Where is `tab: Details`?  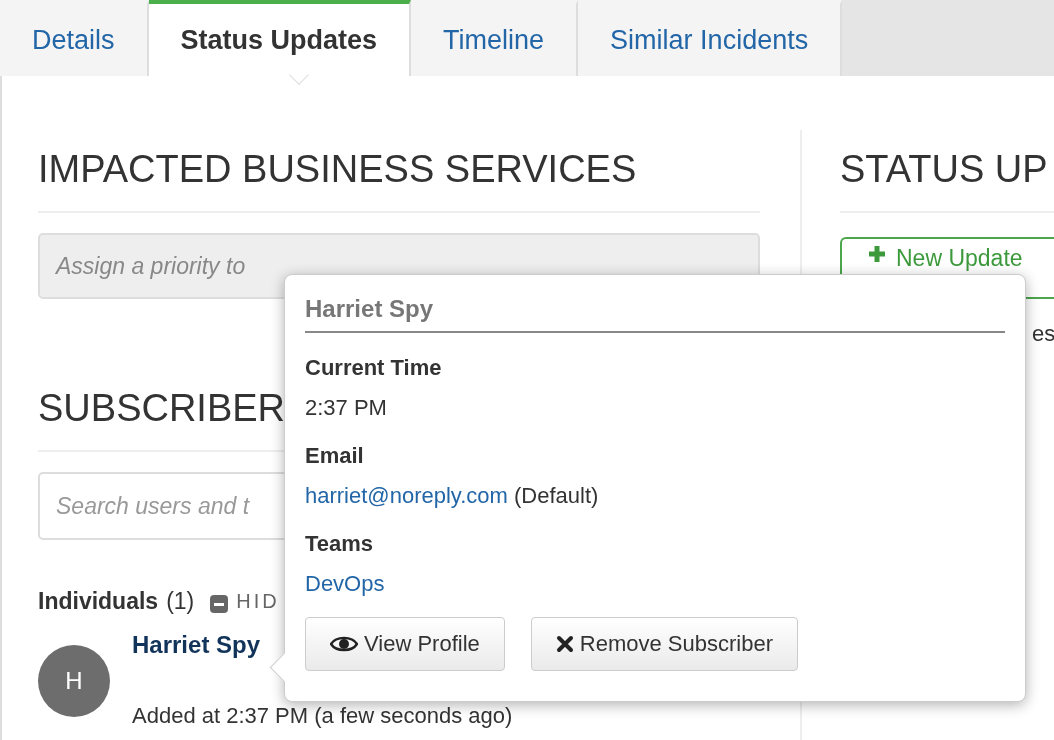
tab: Details is located at coordinates (74, 38).